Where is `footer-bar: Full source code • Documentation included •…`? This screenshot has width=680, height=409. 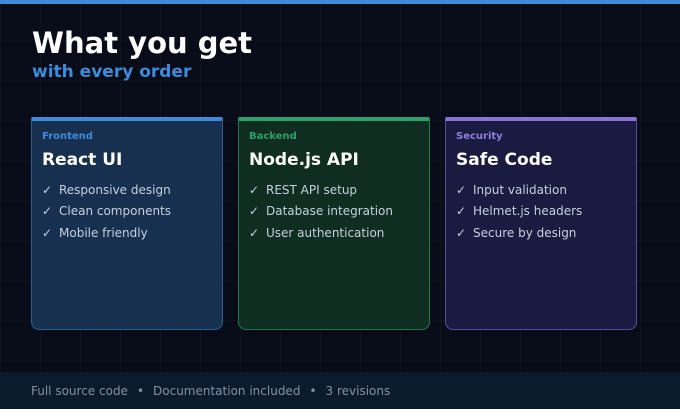
footer-bar: Full source code • Documentation included •… is located at coordinates (340, 390).